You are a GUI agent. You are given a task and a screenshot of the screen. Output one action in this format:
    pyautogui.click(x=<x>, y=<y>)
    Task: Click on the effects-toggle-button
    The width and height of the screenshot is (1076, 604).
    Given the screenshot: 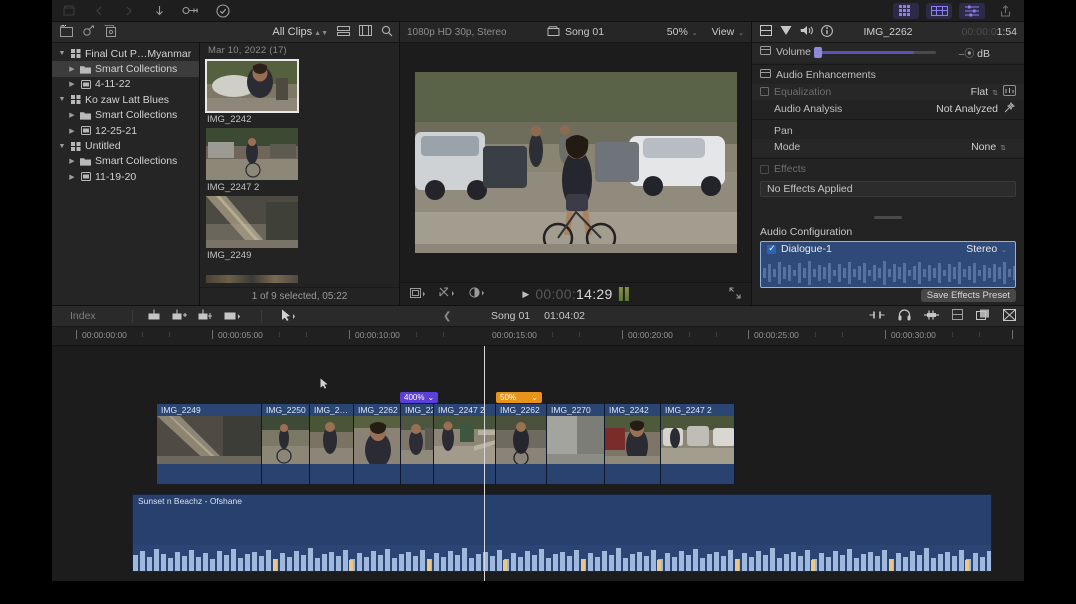 What is the action you would take?
    pyautogui.click(x=939, y=10)
    